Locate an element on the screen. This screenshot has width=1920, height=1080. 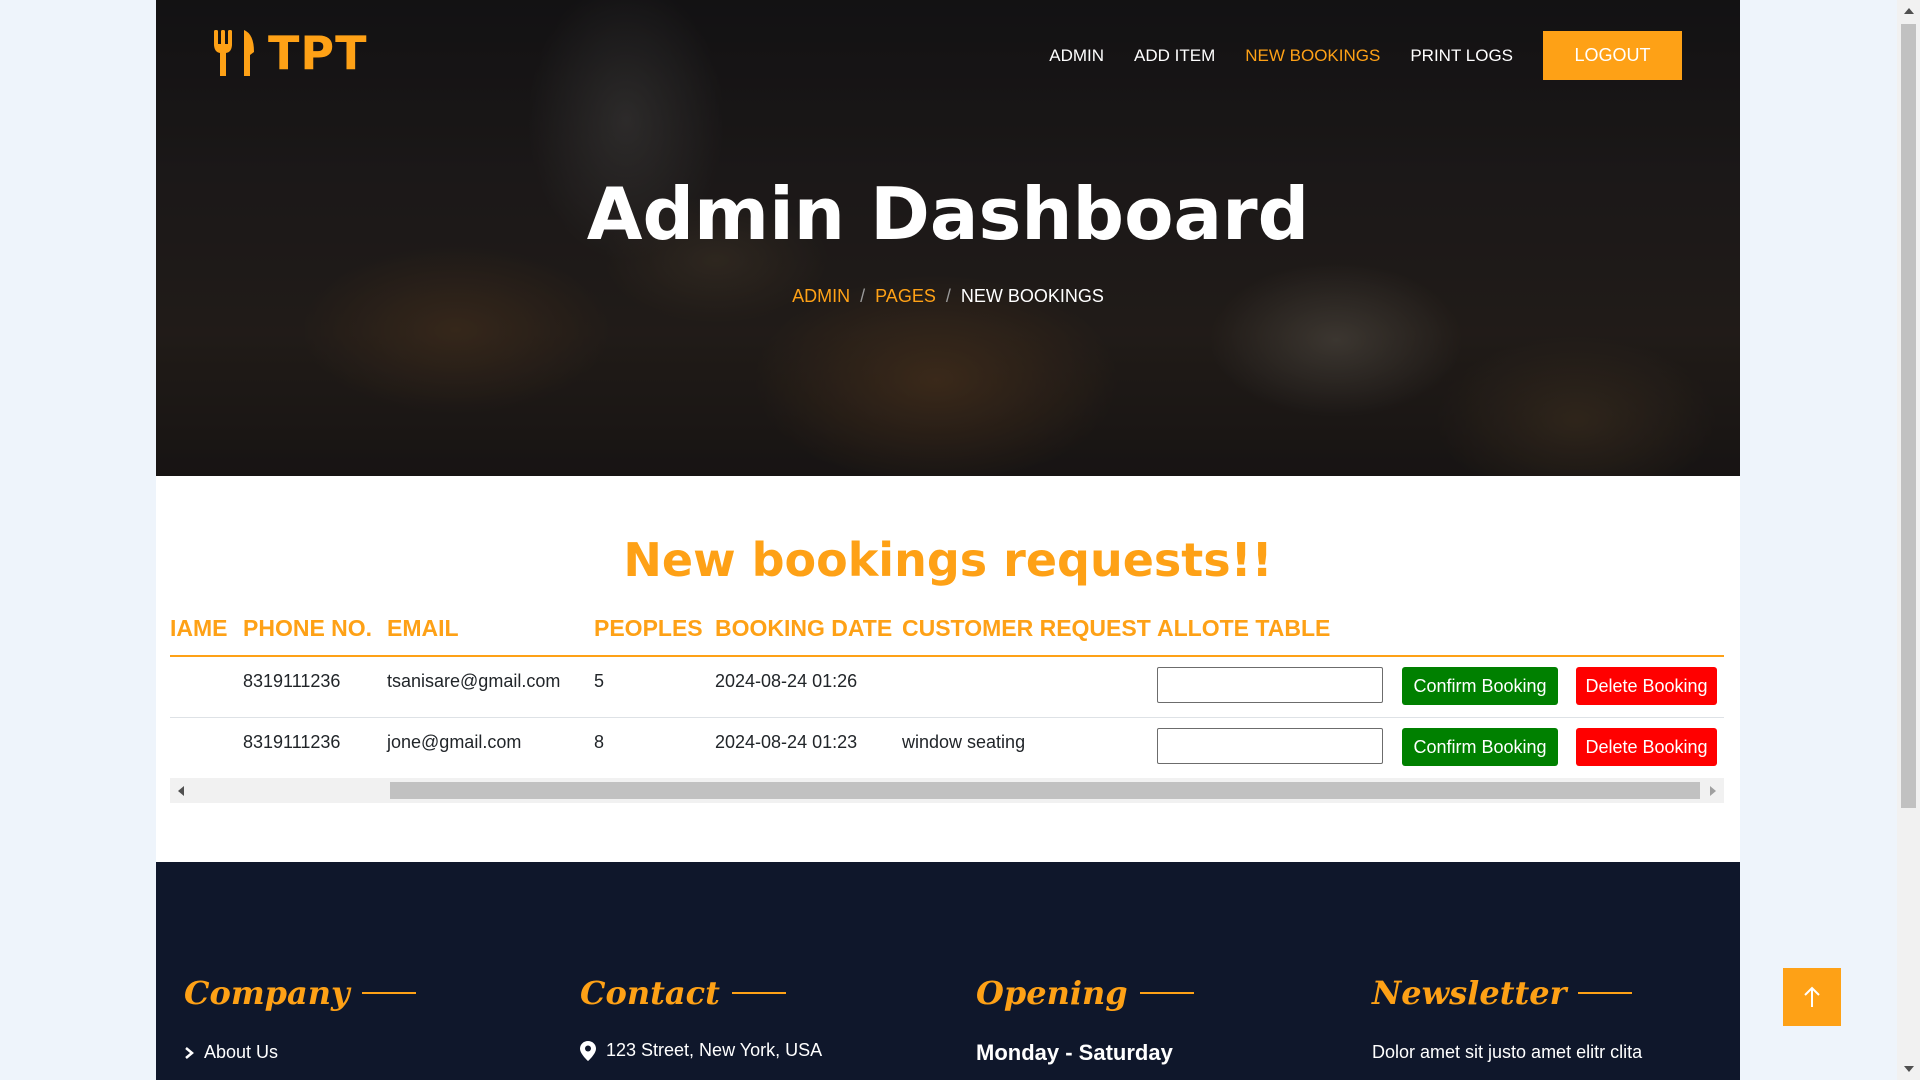
arrow-up-icon is located at coordinates (1812, 996).